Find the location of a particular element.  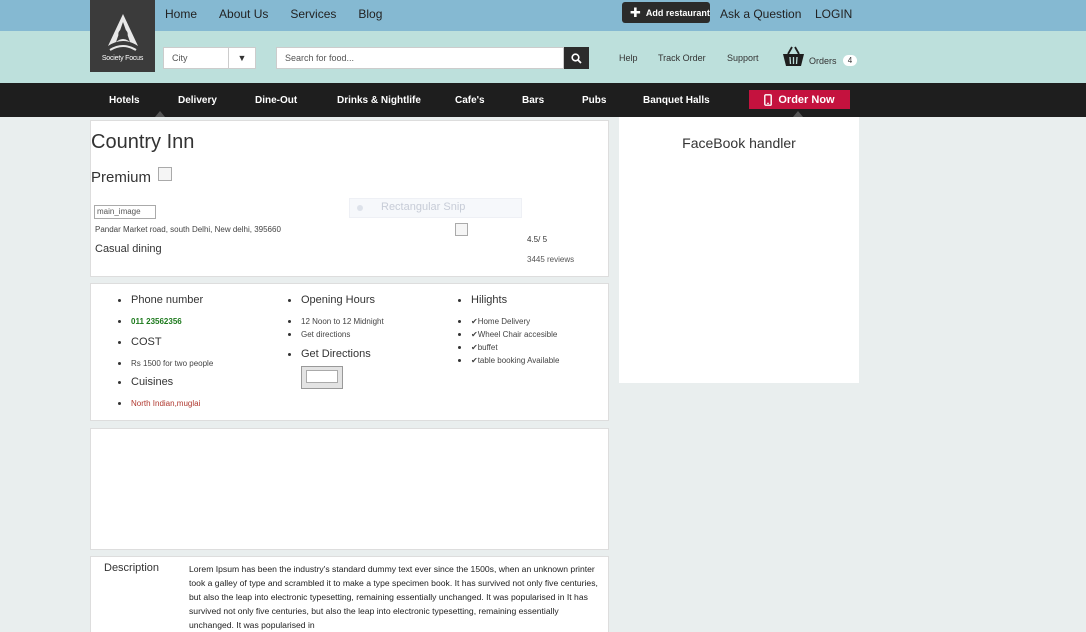

hours-value: 12 Noon to 12 Midnight is located at coordinates (342, 321).